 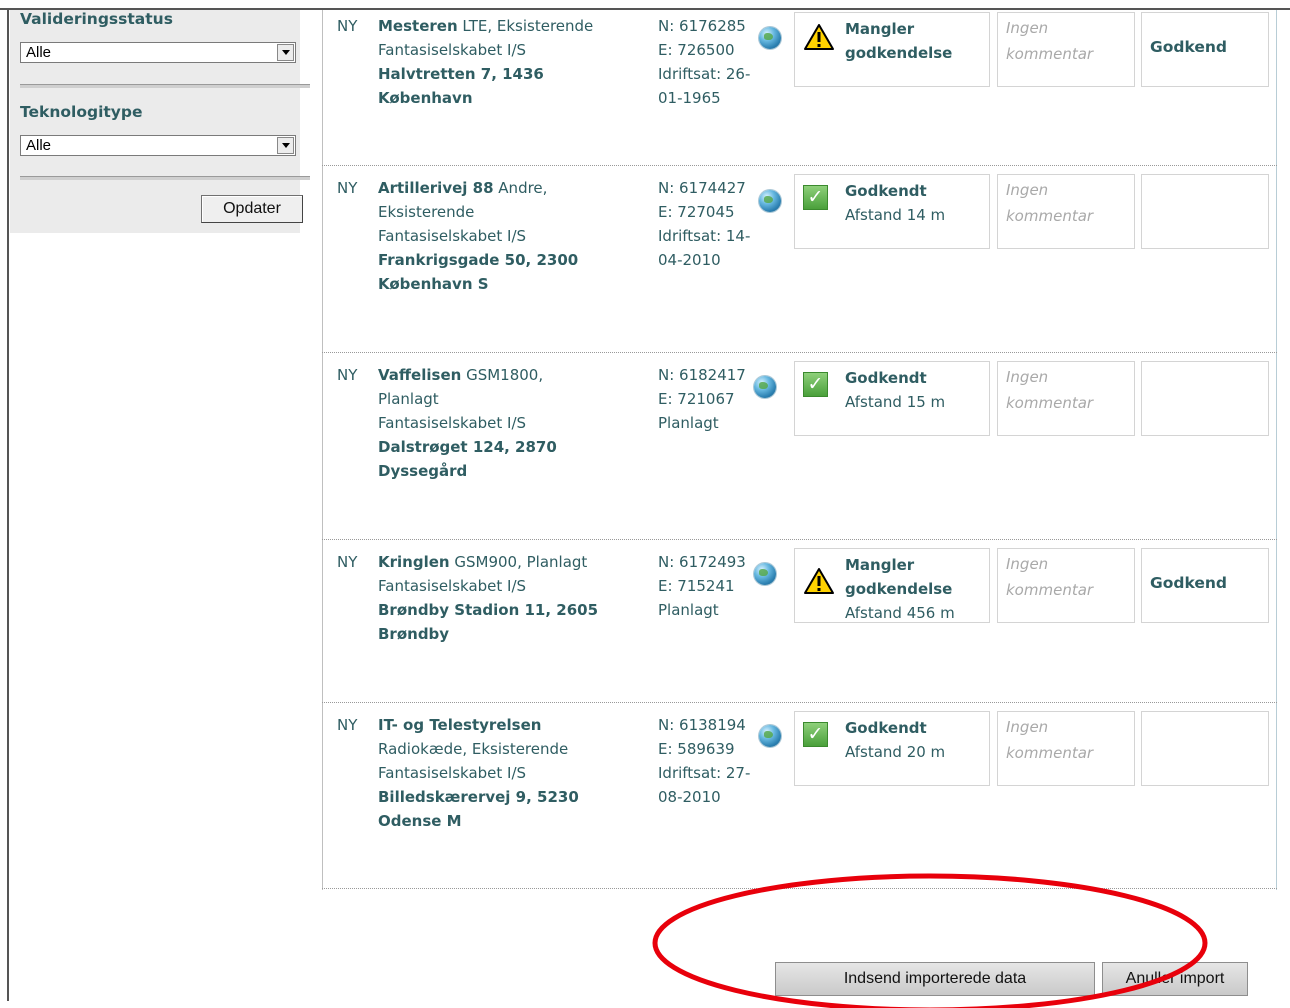 I want to click on validation-text: Mangler godkendelse Afstand 456 m, so click(x=917, y=589).